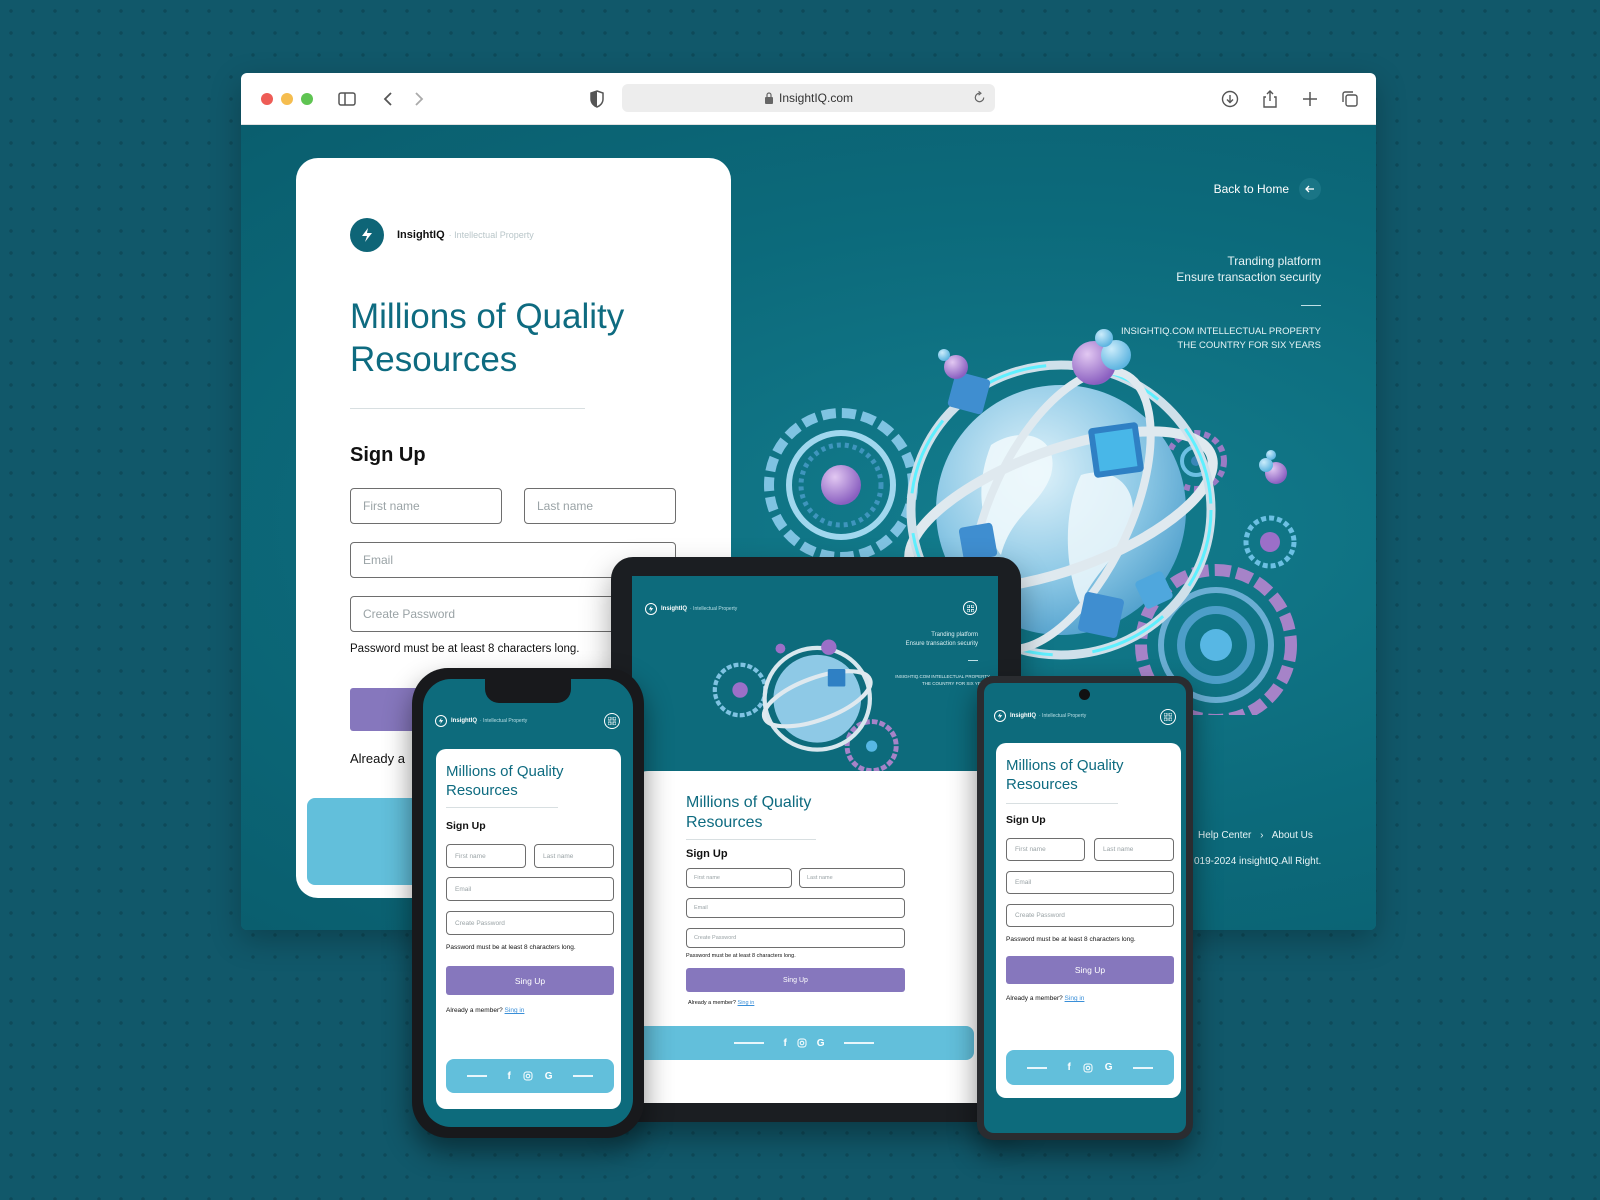  Describe the element at coordinates (287, 99) in the screenshot. I see `minimize-window-button` at that location.